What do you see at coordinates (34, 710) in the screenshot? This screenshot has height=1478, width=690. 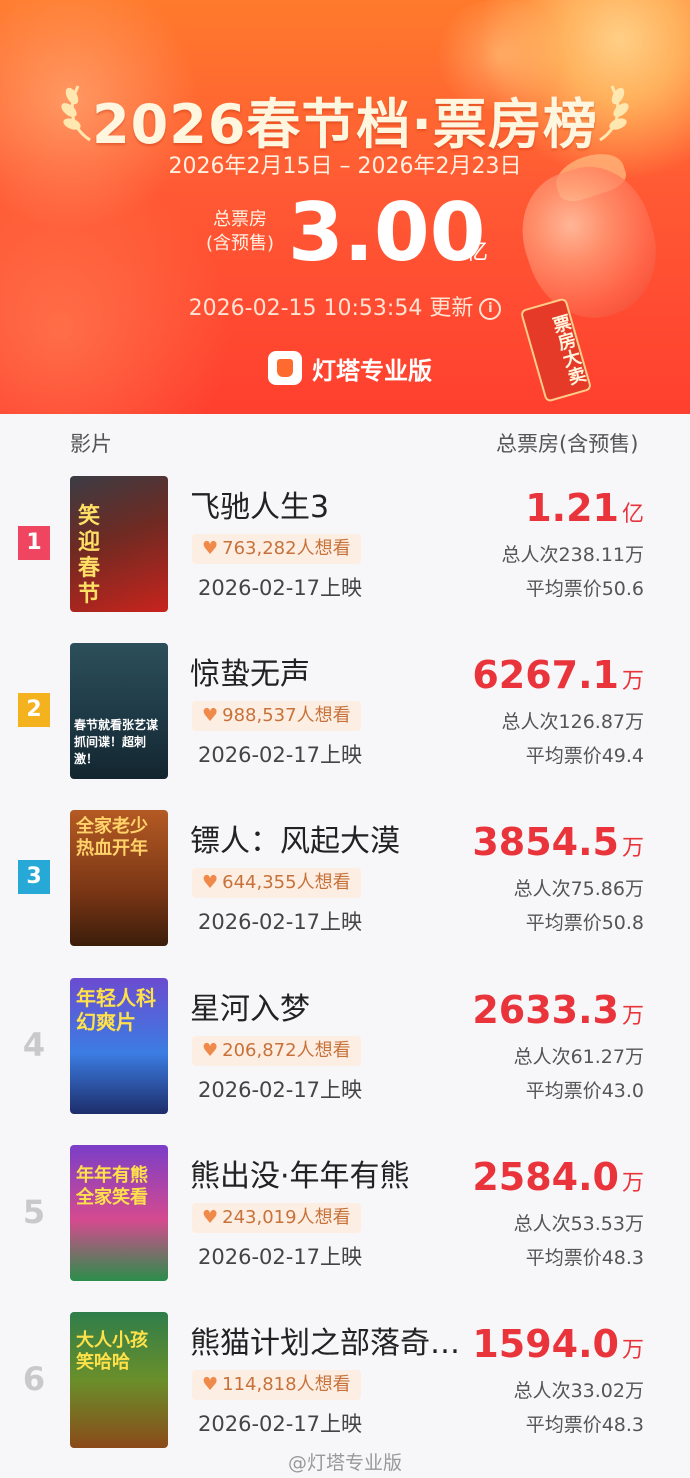 I see `rank-badge: 2` at bounding box center [34, 710].